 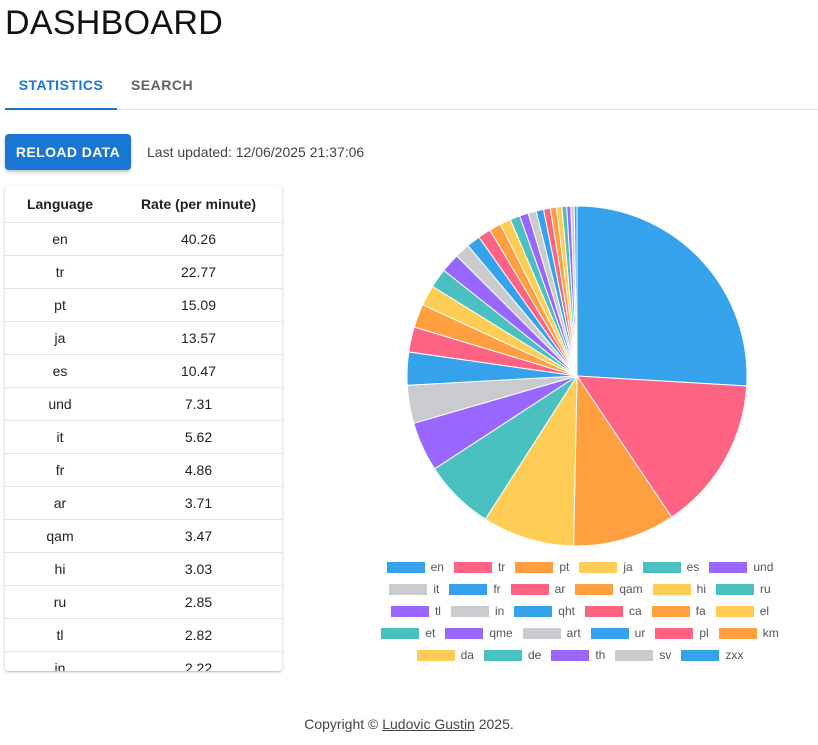 I want to click on legend-label: da, so click(x=467, y=655).